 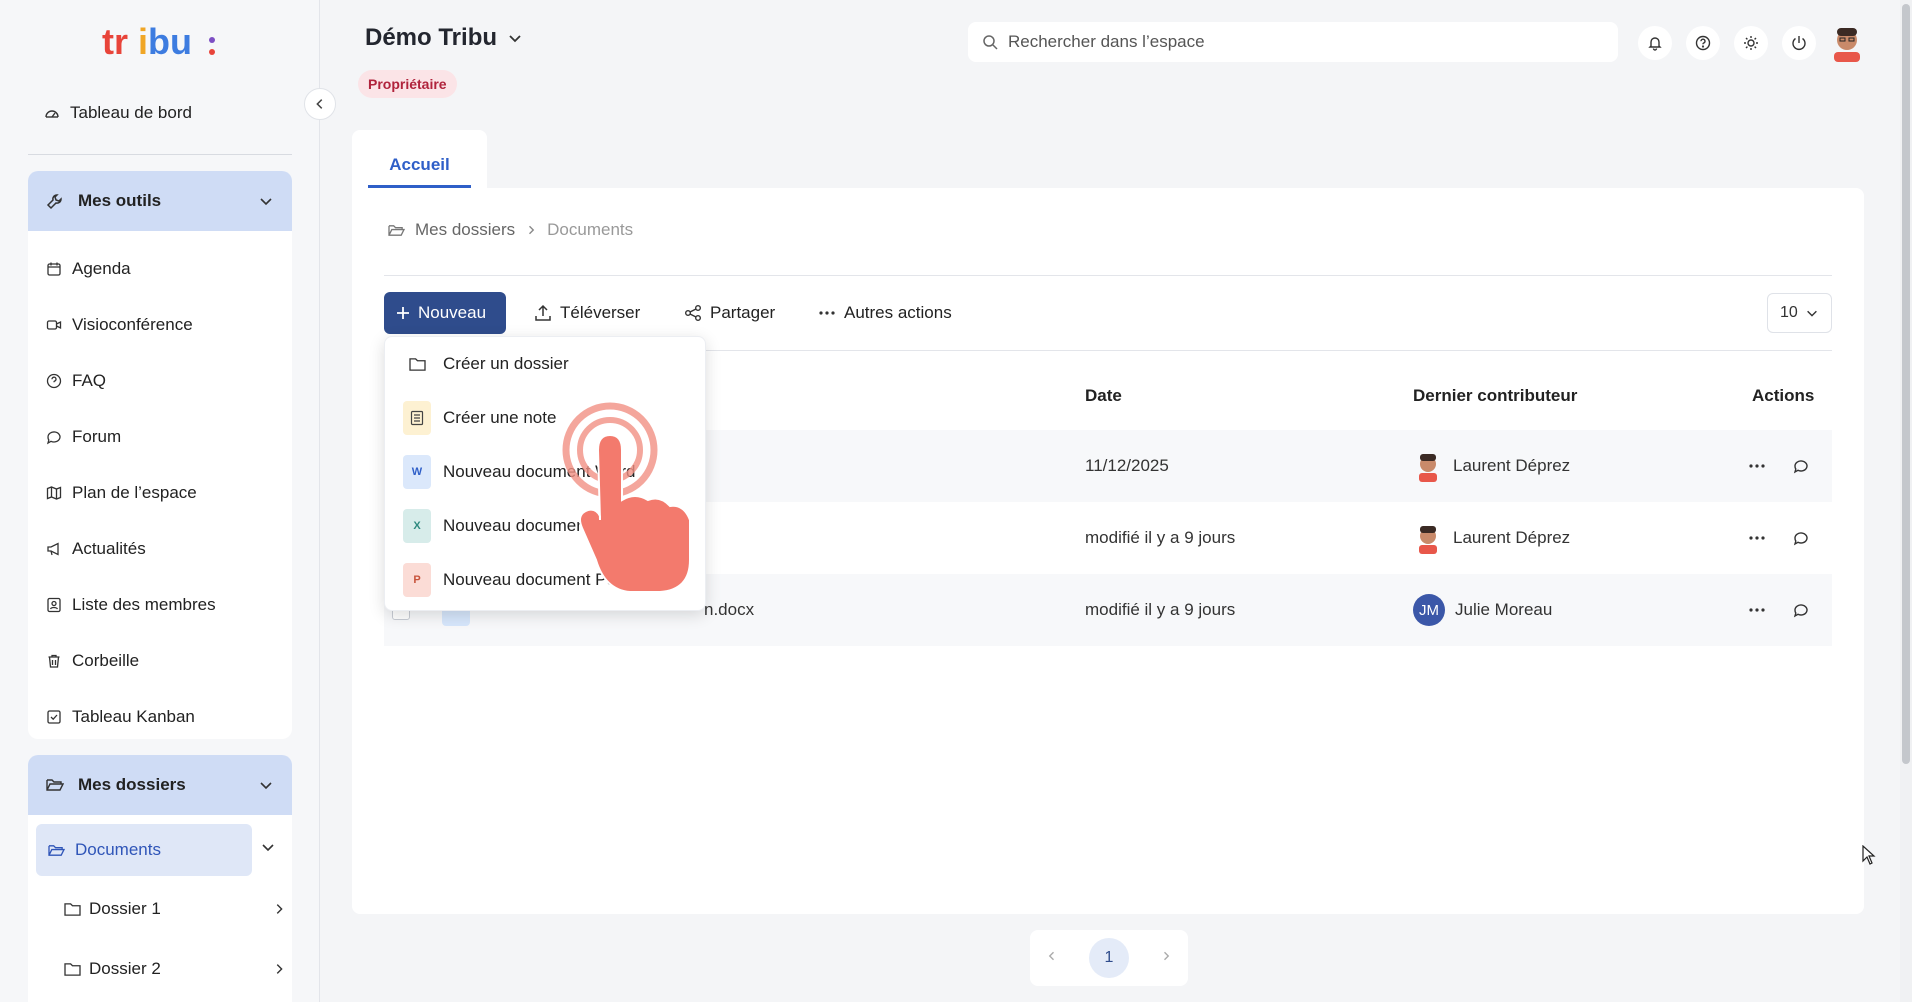 I want to click on trash-icon, so click(x=54, y=661).